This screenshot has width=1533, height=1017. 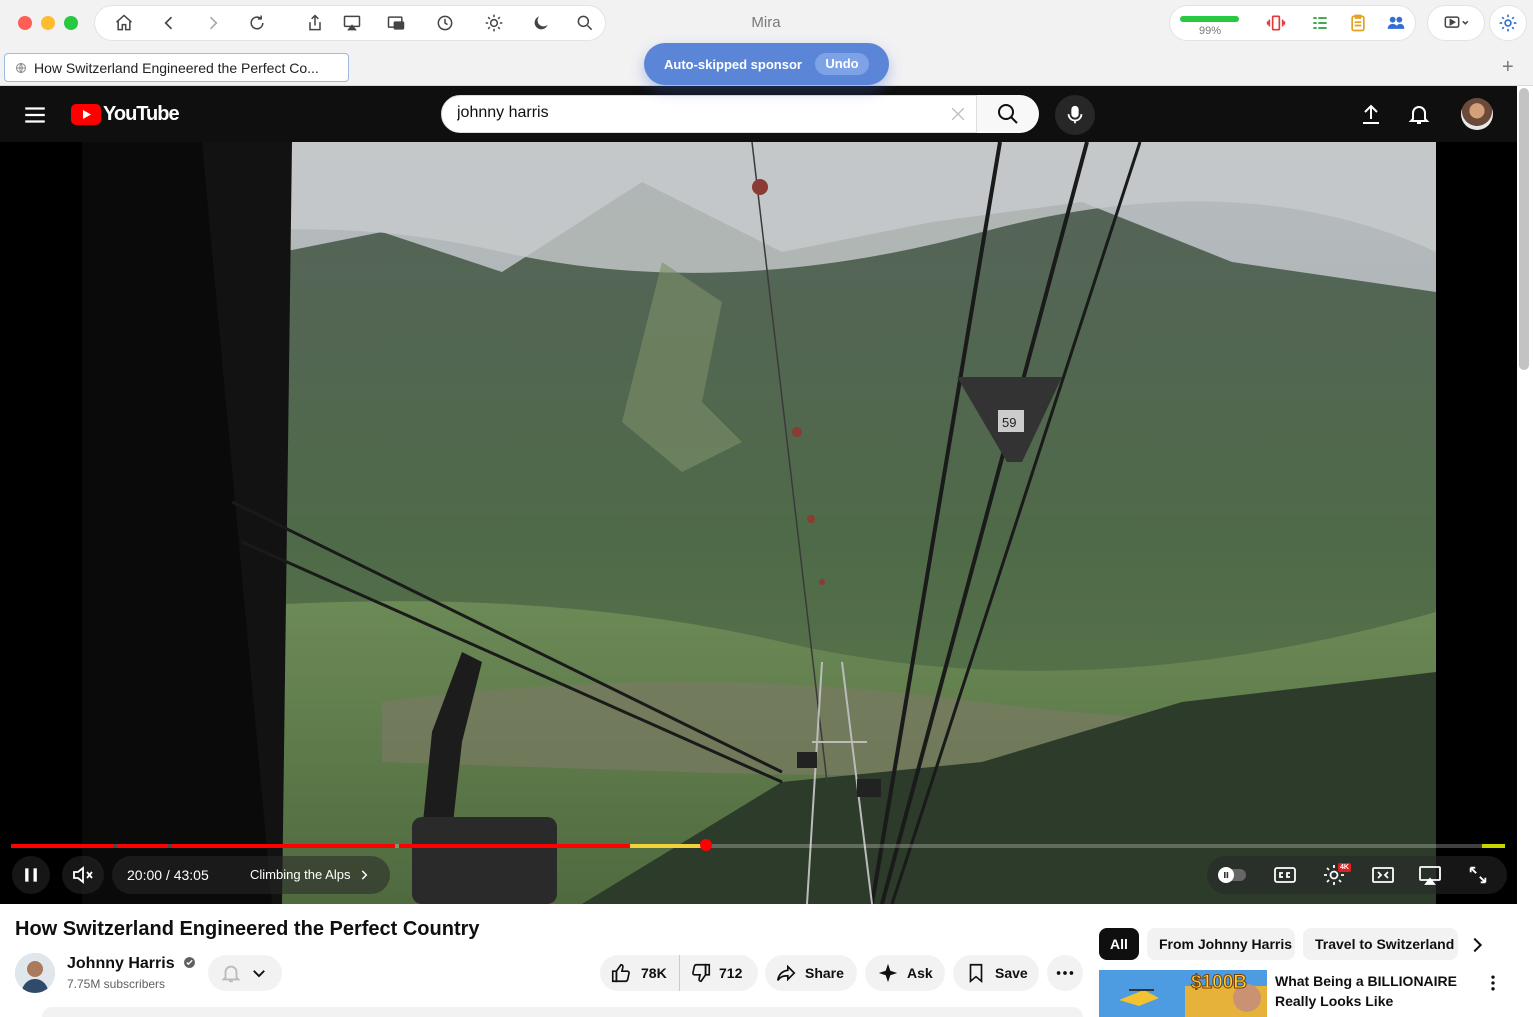 What do you see at coordinates (541, 23) in the screenshot?
I see `dark-mode-button` at bounding box center [541, 23].